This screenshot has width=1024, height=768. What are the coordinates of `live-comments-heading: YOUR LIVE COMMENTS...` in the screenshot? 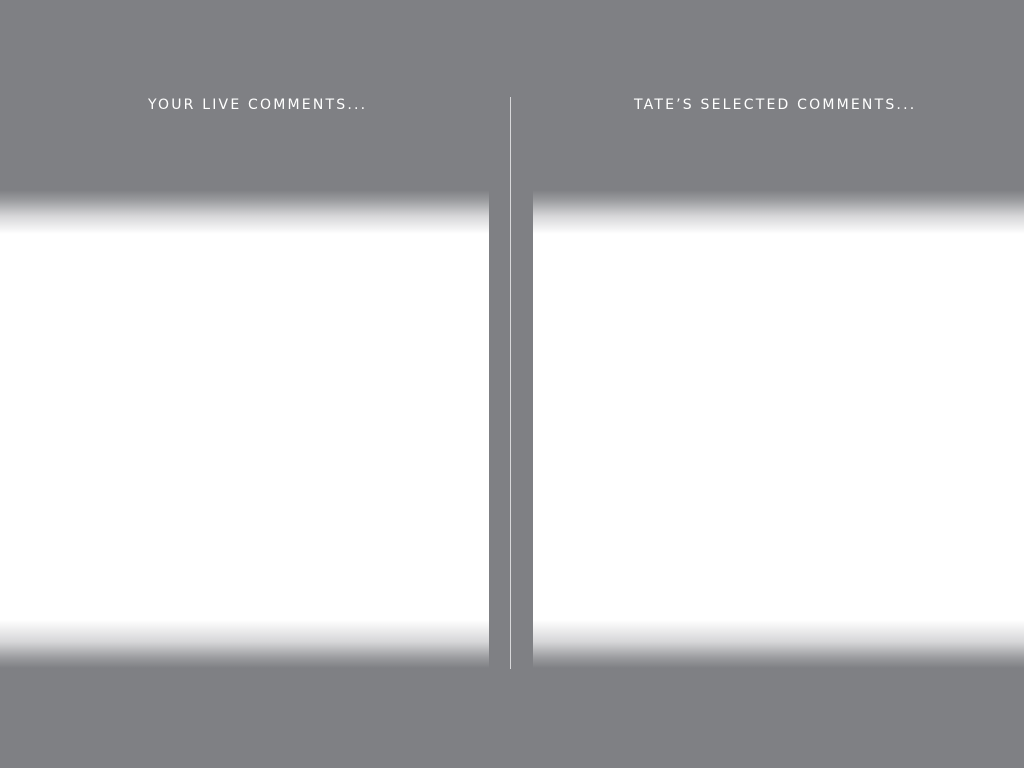 It's located at (258, 105).